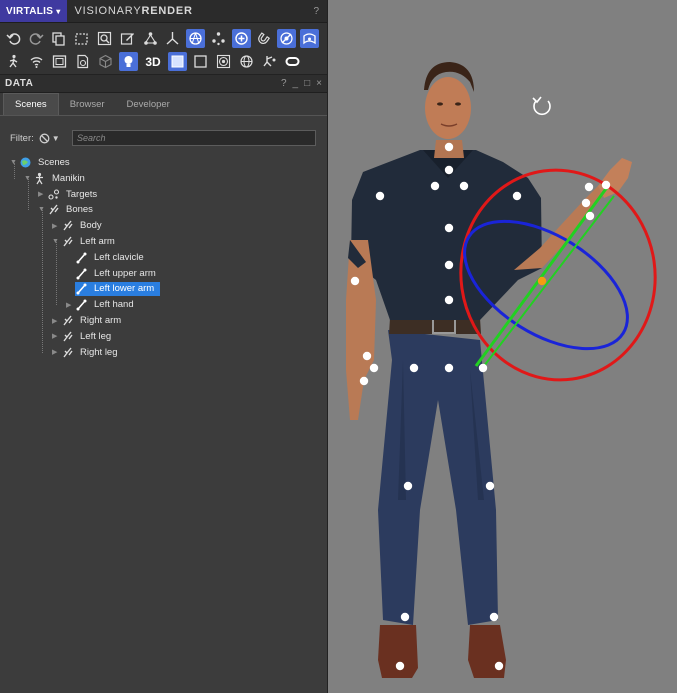  Describe the element at coordinates (269, 61) in the screenshot. I see `gizmo-button` at that location.